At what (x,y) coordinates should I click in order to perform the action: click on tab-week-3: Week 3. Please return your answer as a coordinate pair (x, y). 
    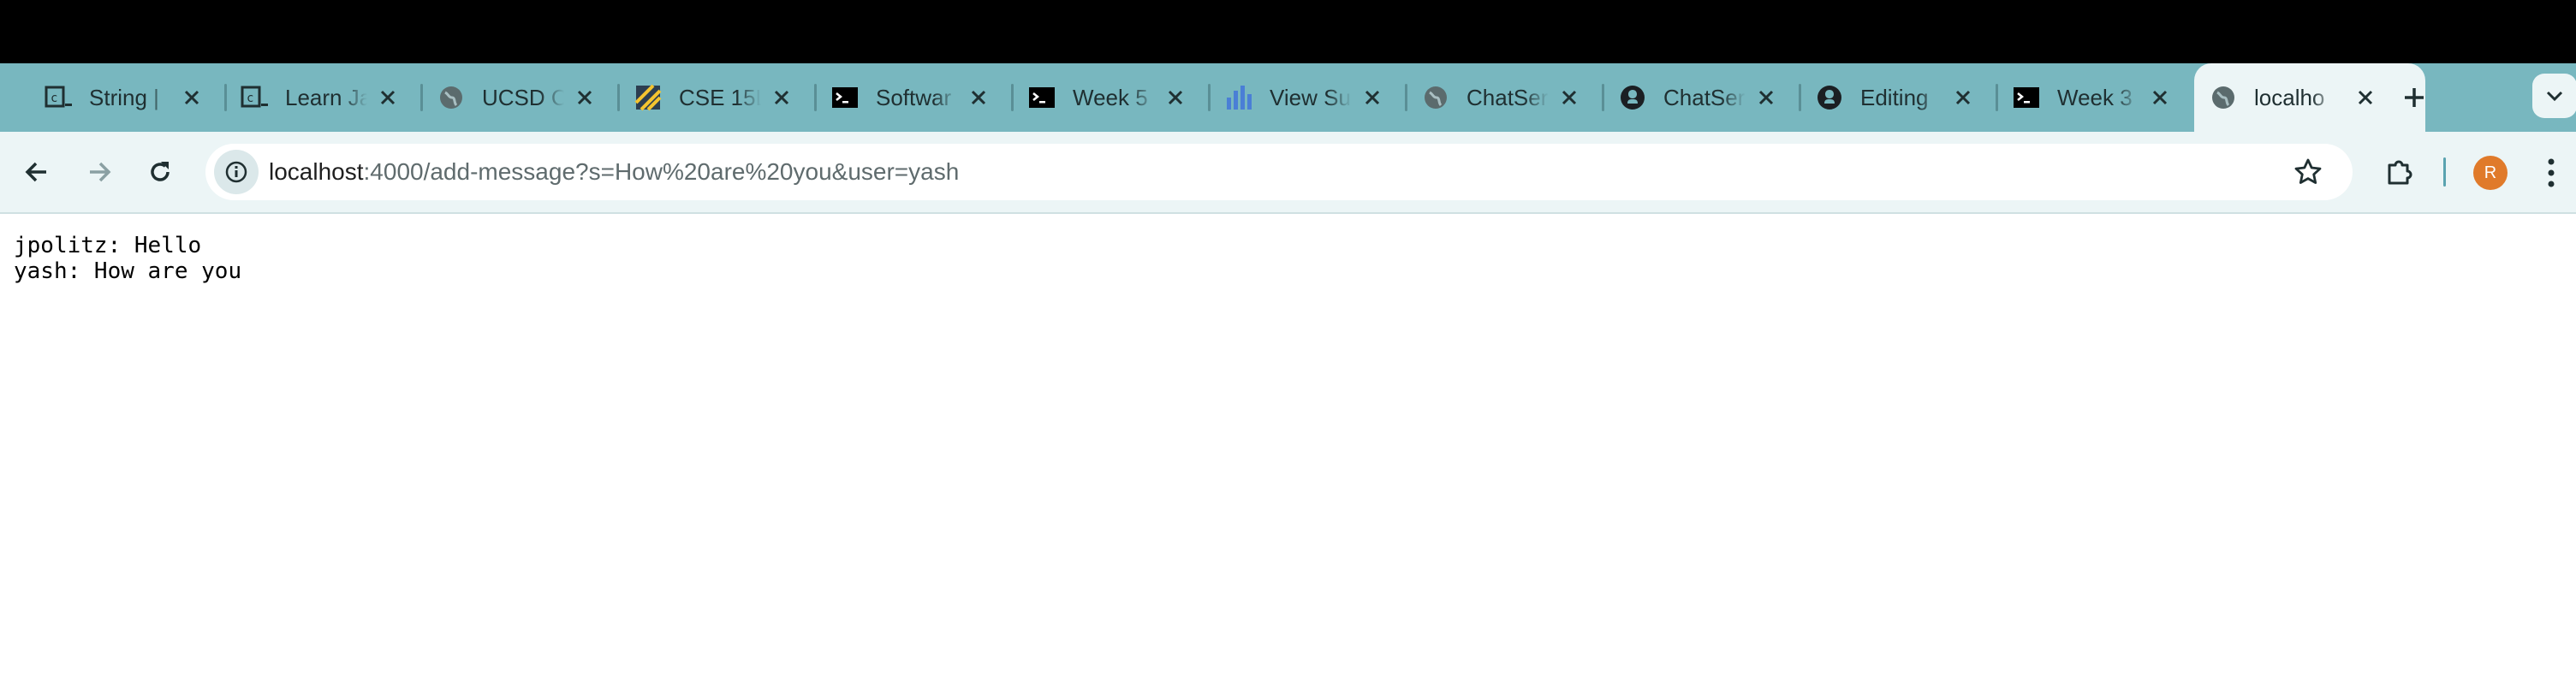
    Looking at the image, I should click on (2082, 98).